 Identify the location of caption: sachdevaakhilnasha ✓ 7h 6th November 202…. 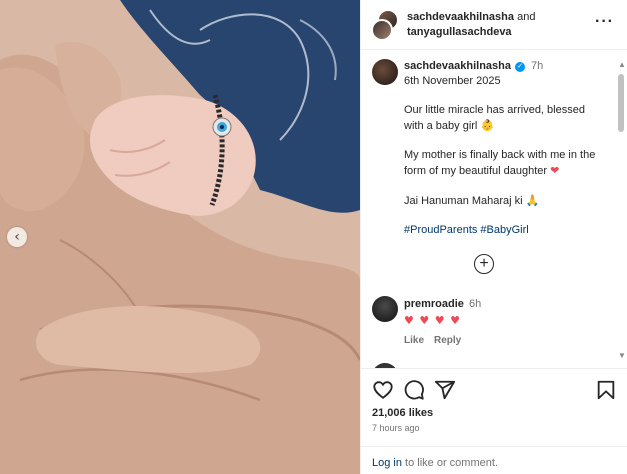
(504, 148).